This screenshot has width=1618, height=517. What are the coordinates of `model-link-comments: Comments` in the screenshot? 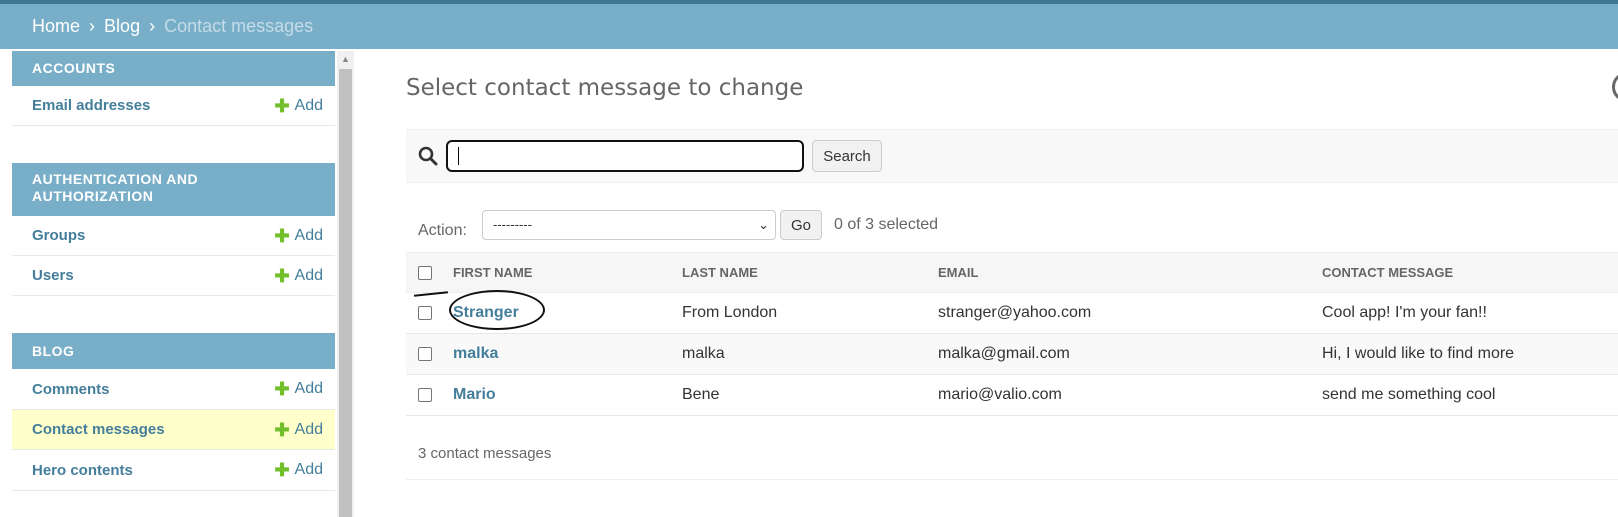 It's located at (71, 389).